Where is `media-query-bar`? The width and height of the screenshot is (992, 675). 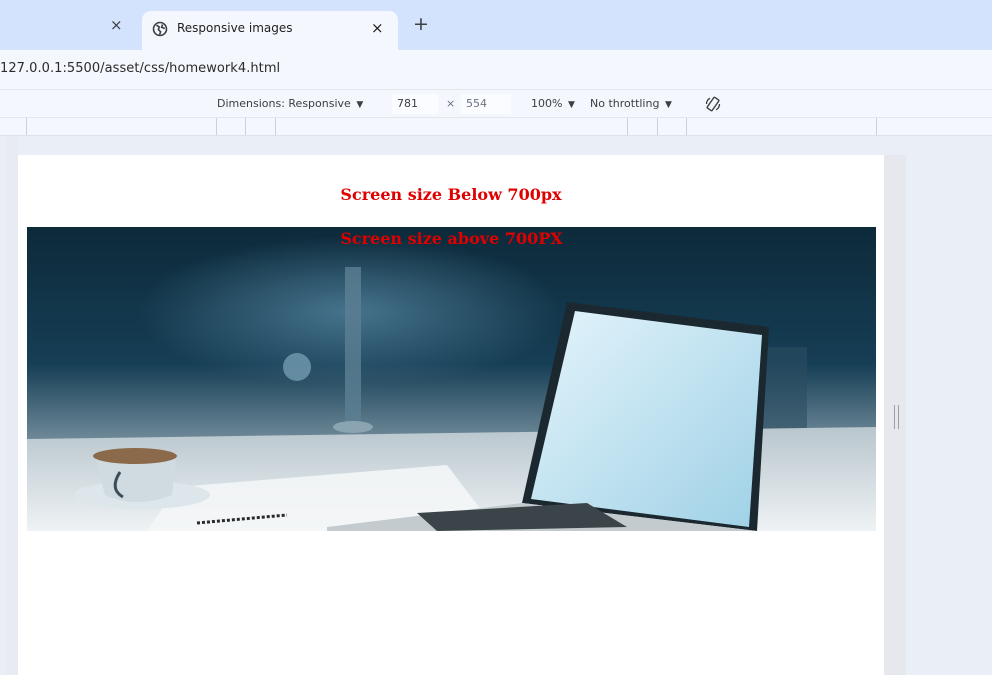
media-query-bar is located at coordinates (496, 127).